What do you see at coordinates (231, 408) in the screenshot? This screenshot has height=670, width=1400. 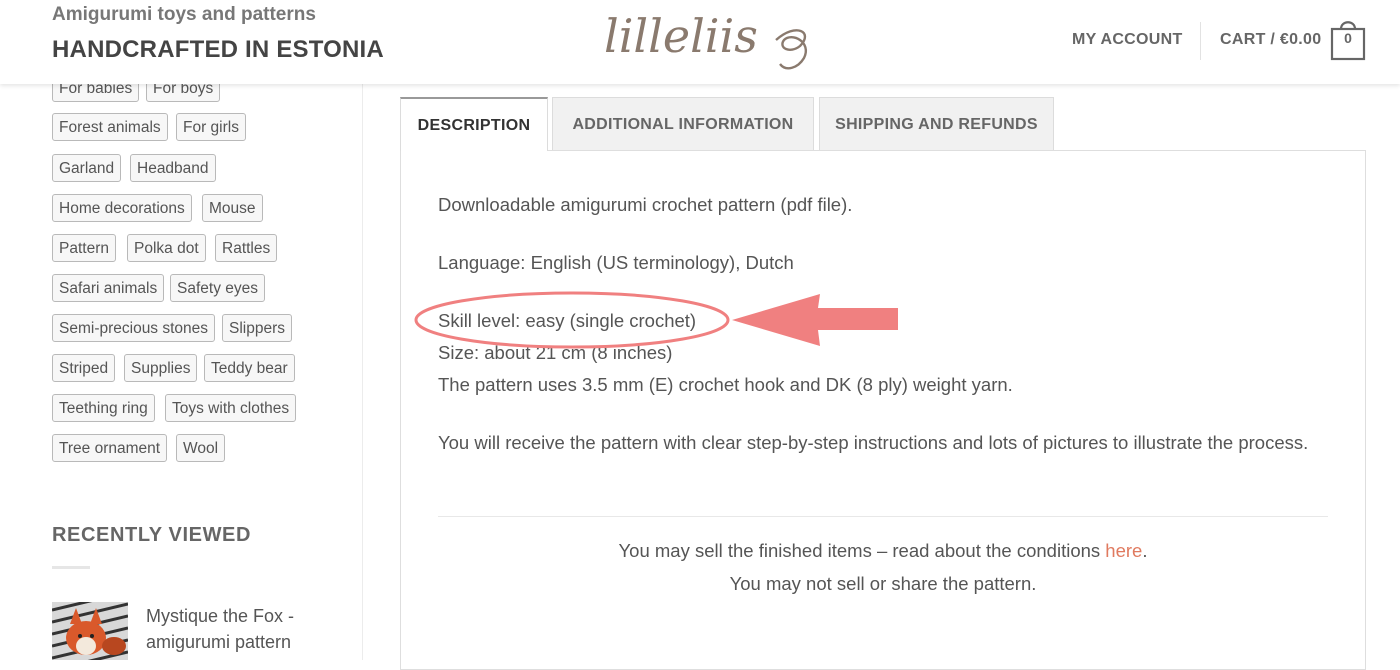 I see `tag-toys-with-clothes: Toys with clothes` at bounding box center [231, 408].